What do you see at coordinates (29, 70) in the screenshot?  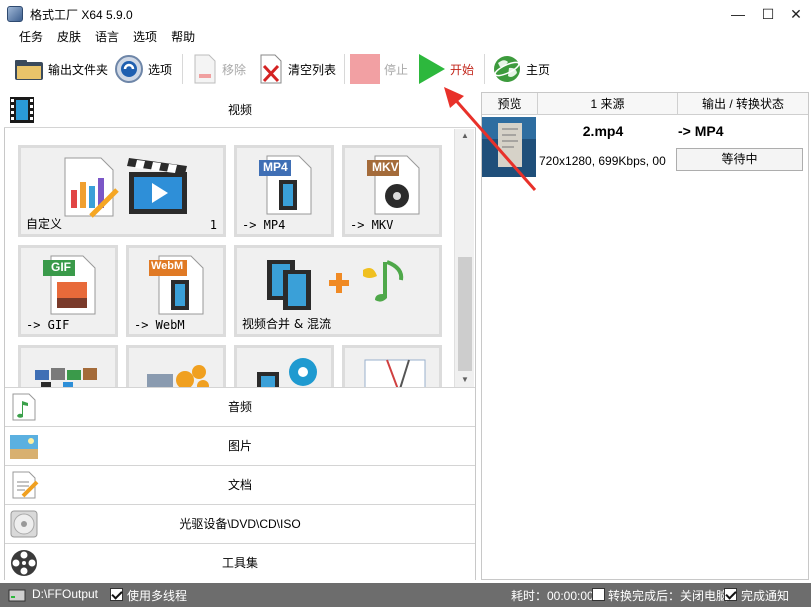 I see `folder-icon` at bounding box center [29, 70].